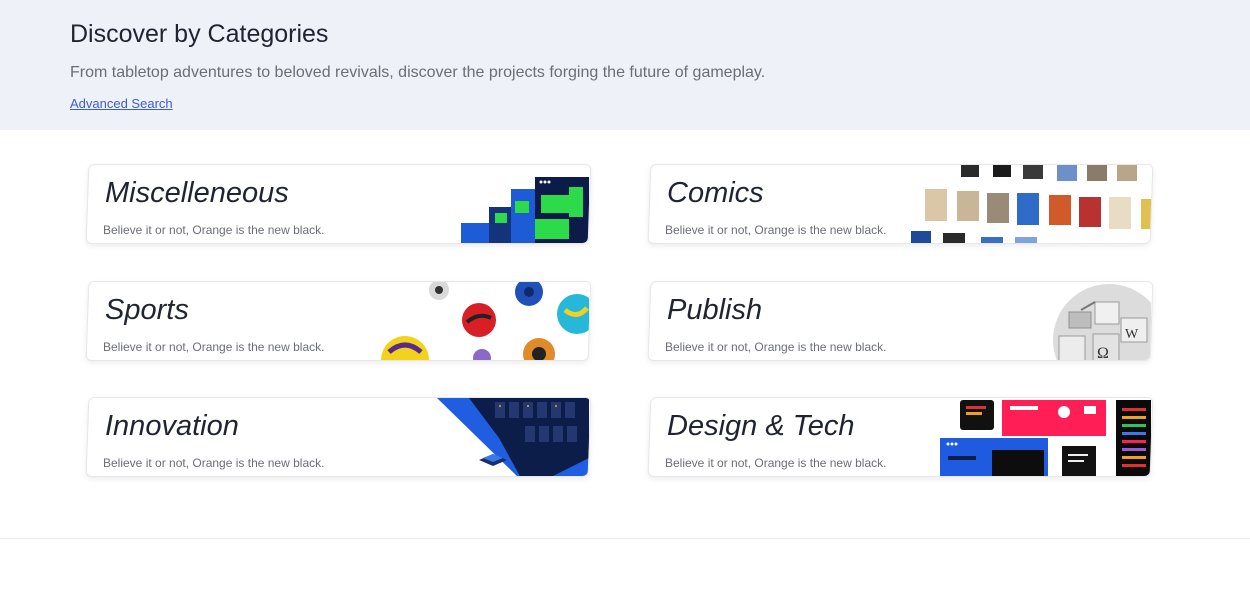 The image size is (1250, 598). I want to click on category-title: Publish, so click(715, 310).